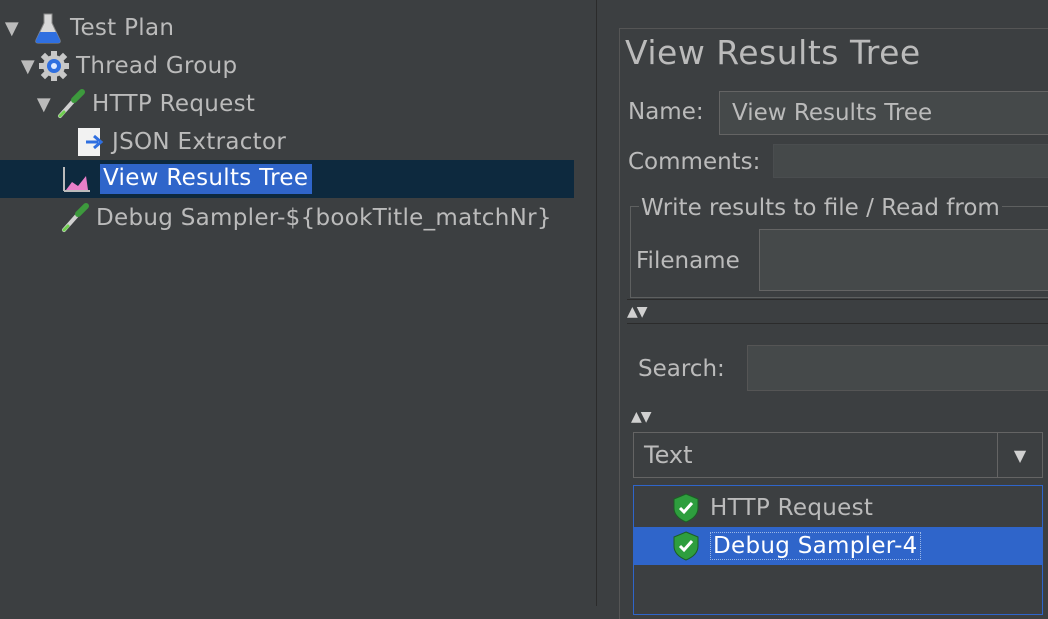 The width and height of the screenshot is (1048, 619). Describe the element at coordinates (48, 28) in the screenshot. I see `flask-icon` at that location.